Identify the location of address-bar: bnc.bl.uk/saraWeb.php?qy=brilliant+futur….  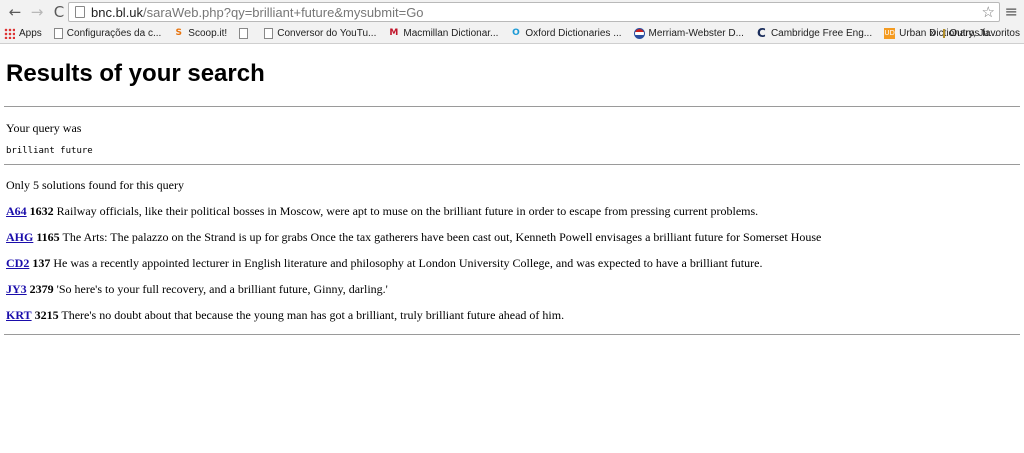
(534, 12).